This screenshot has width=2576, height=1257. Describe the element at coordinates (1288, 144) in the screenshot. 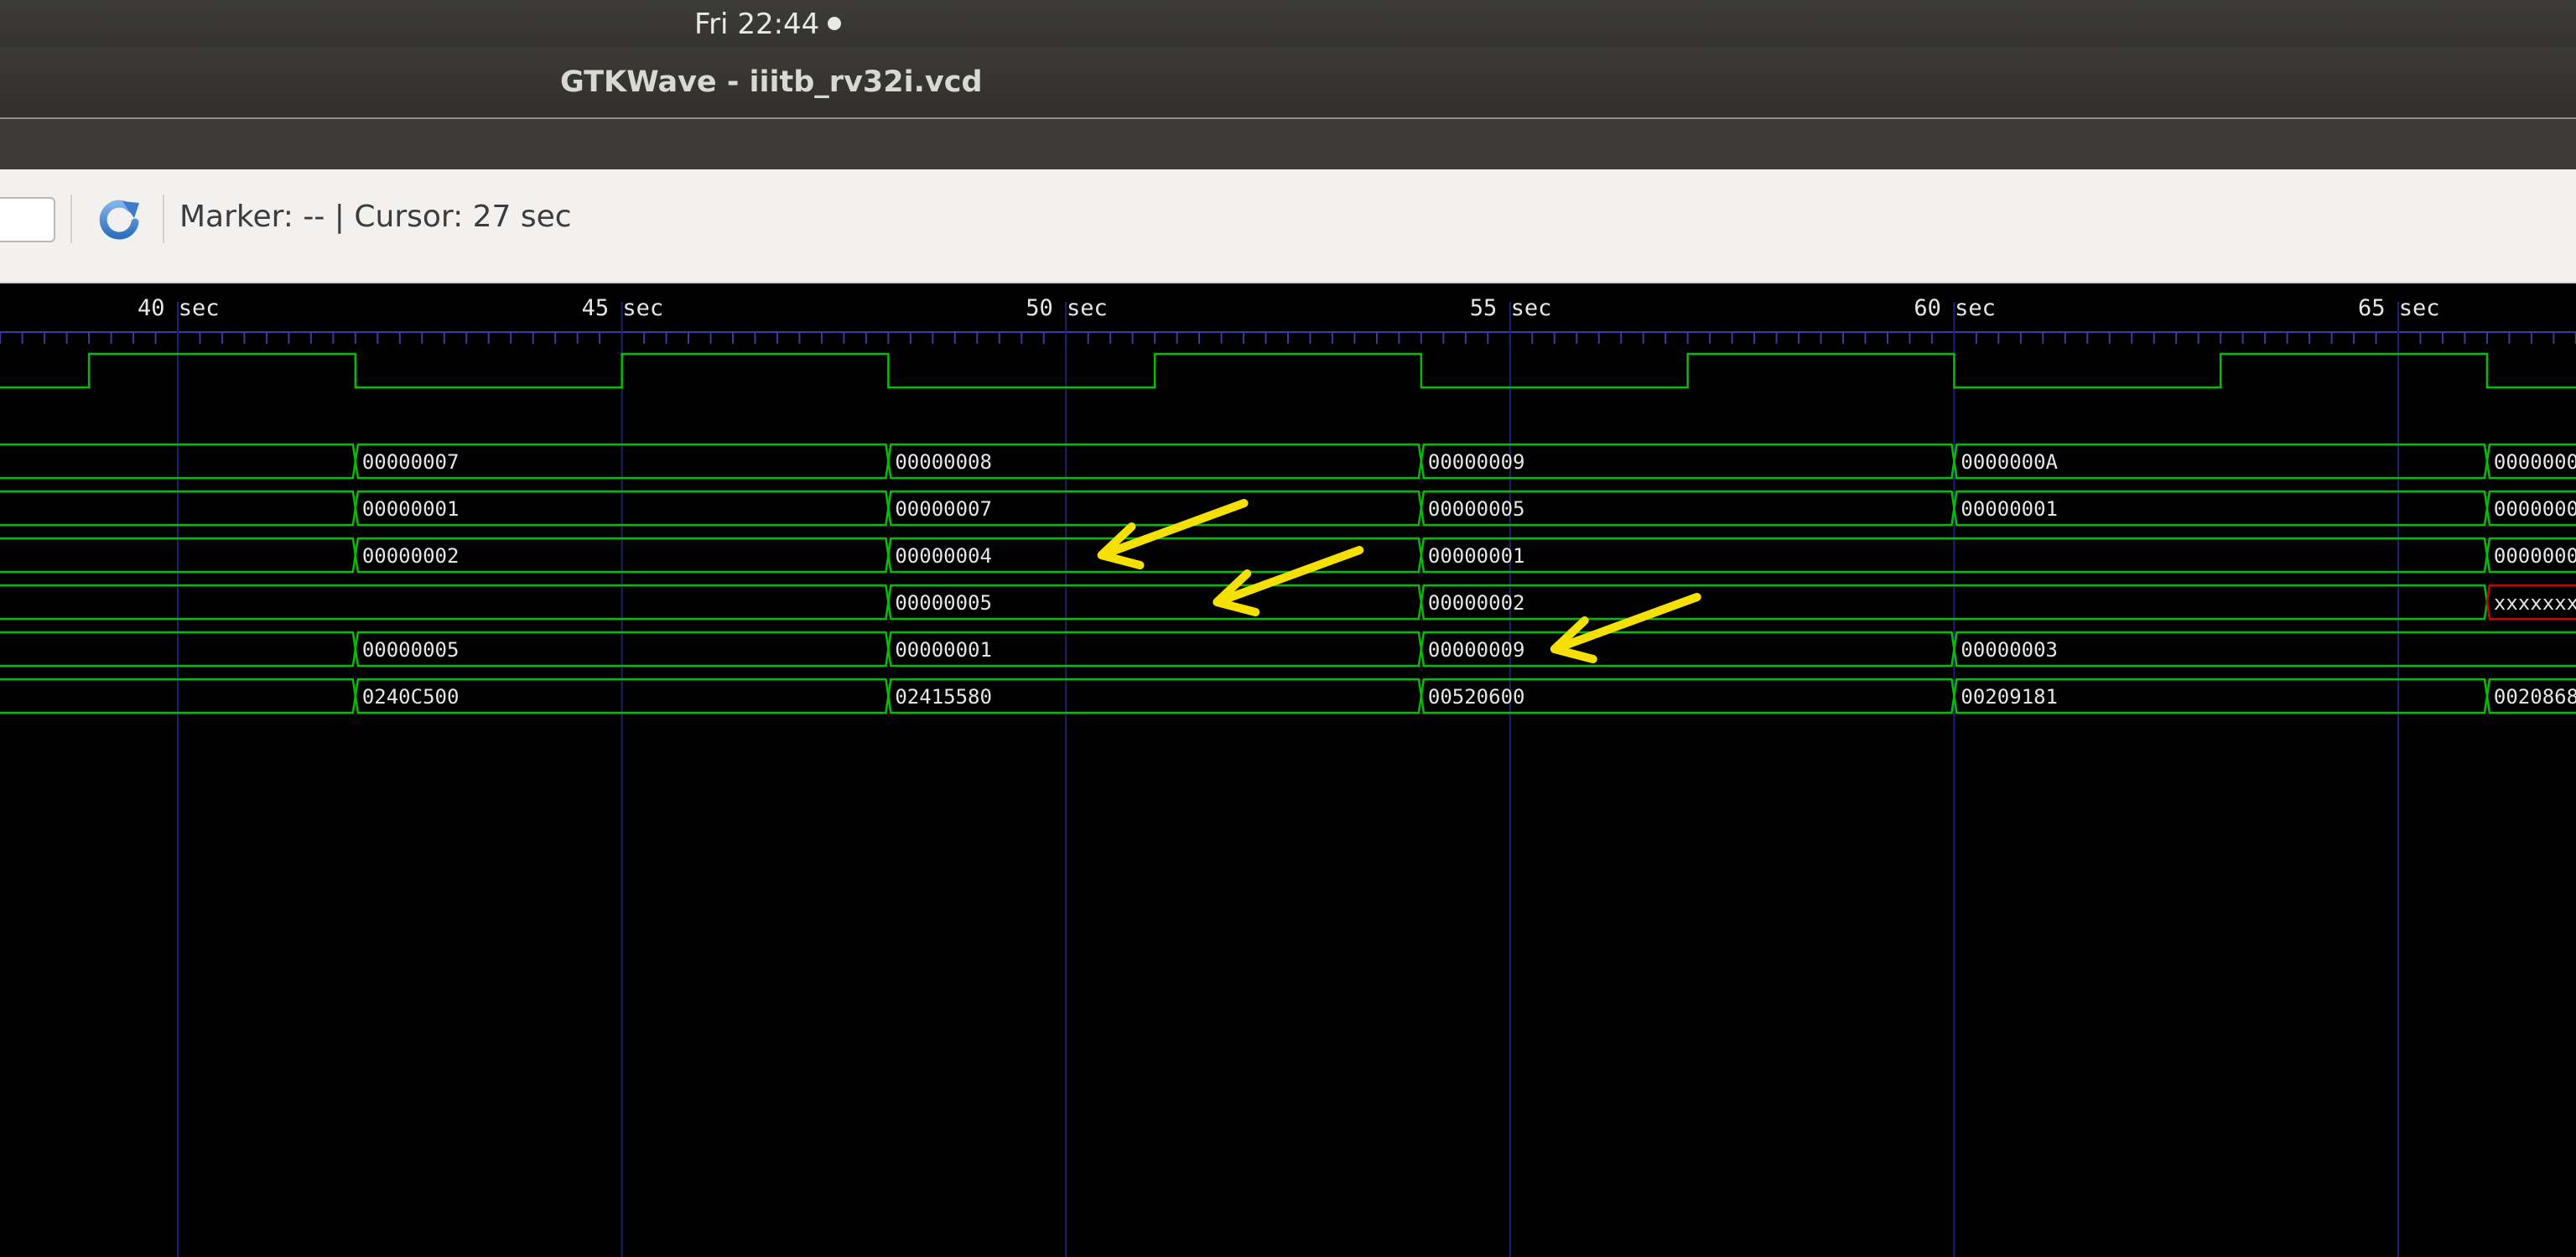

I see `menu-bar` at that location.